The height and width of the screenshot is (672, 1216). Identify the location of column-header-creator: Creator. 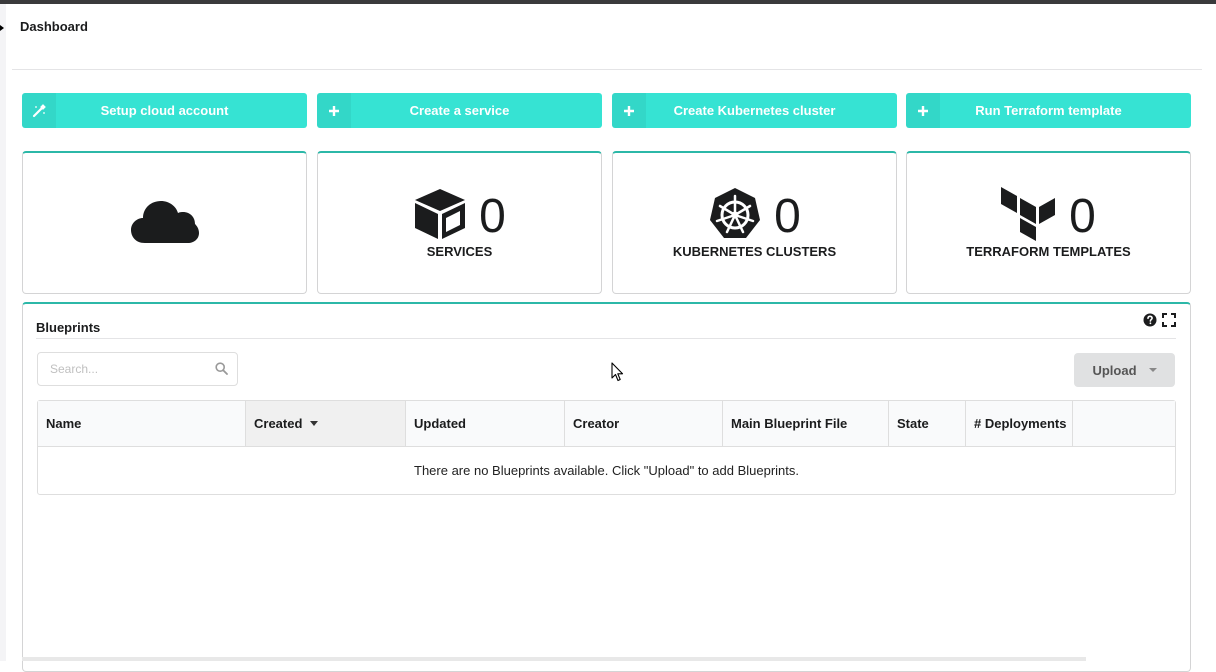
(644, 423).